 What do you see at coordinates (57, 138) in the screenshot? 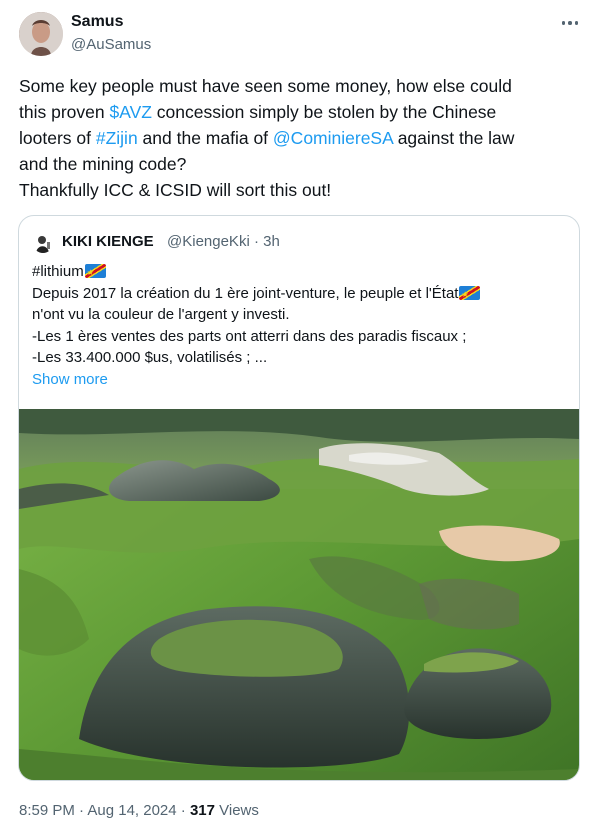
I see `tweet-text-segment: looters of` at bounding box center [57, 138].